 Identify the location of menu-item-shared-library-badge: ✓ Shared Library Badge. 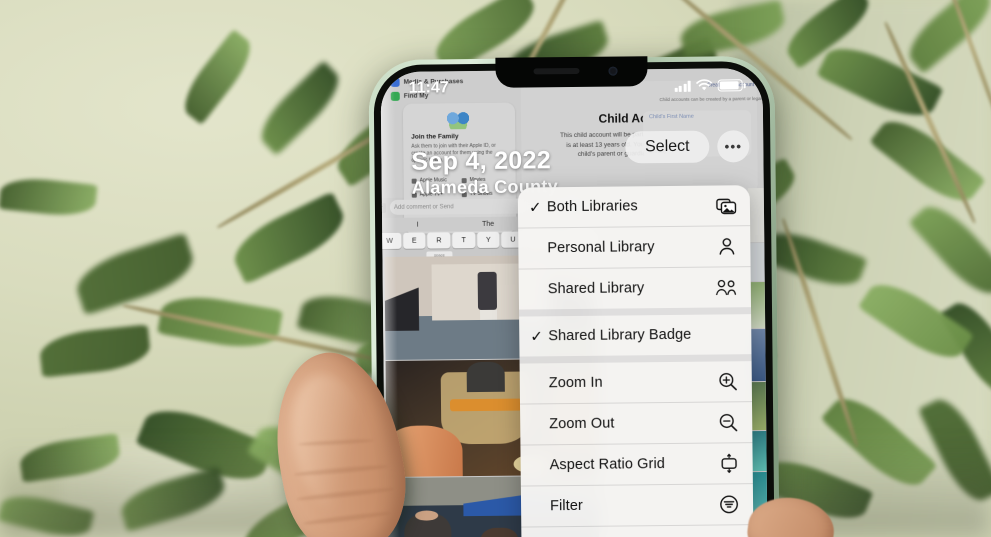
(635, 335).